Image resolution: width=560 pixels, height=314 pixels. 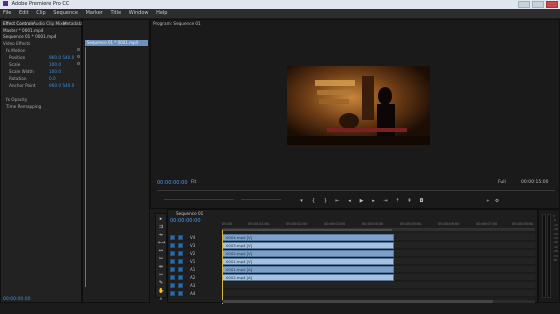 I want to click on track-lane-a3, so click(x=378, y=285).